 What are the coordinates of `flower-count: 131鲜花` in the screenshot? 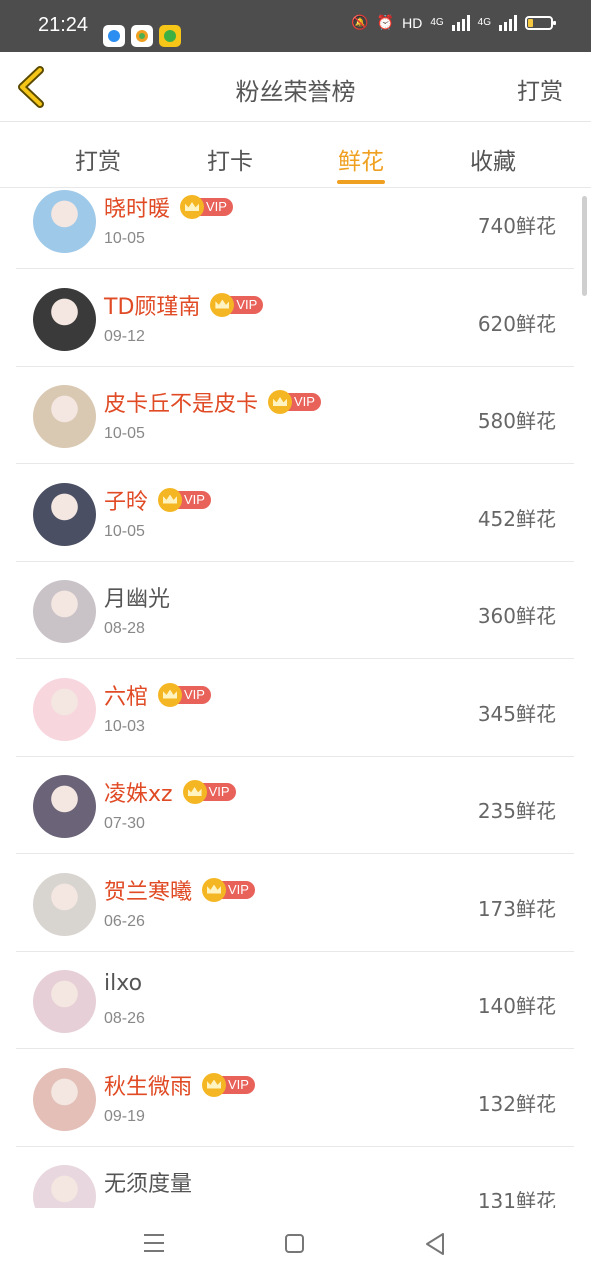 It's located at (516, 1198).